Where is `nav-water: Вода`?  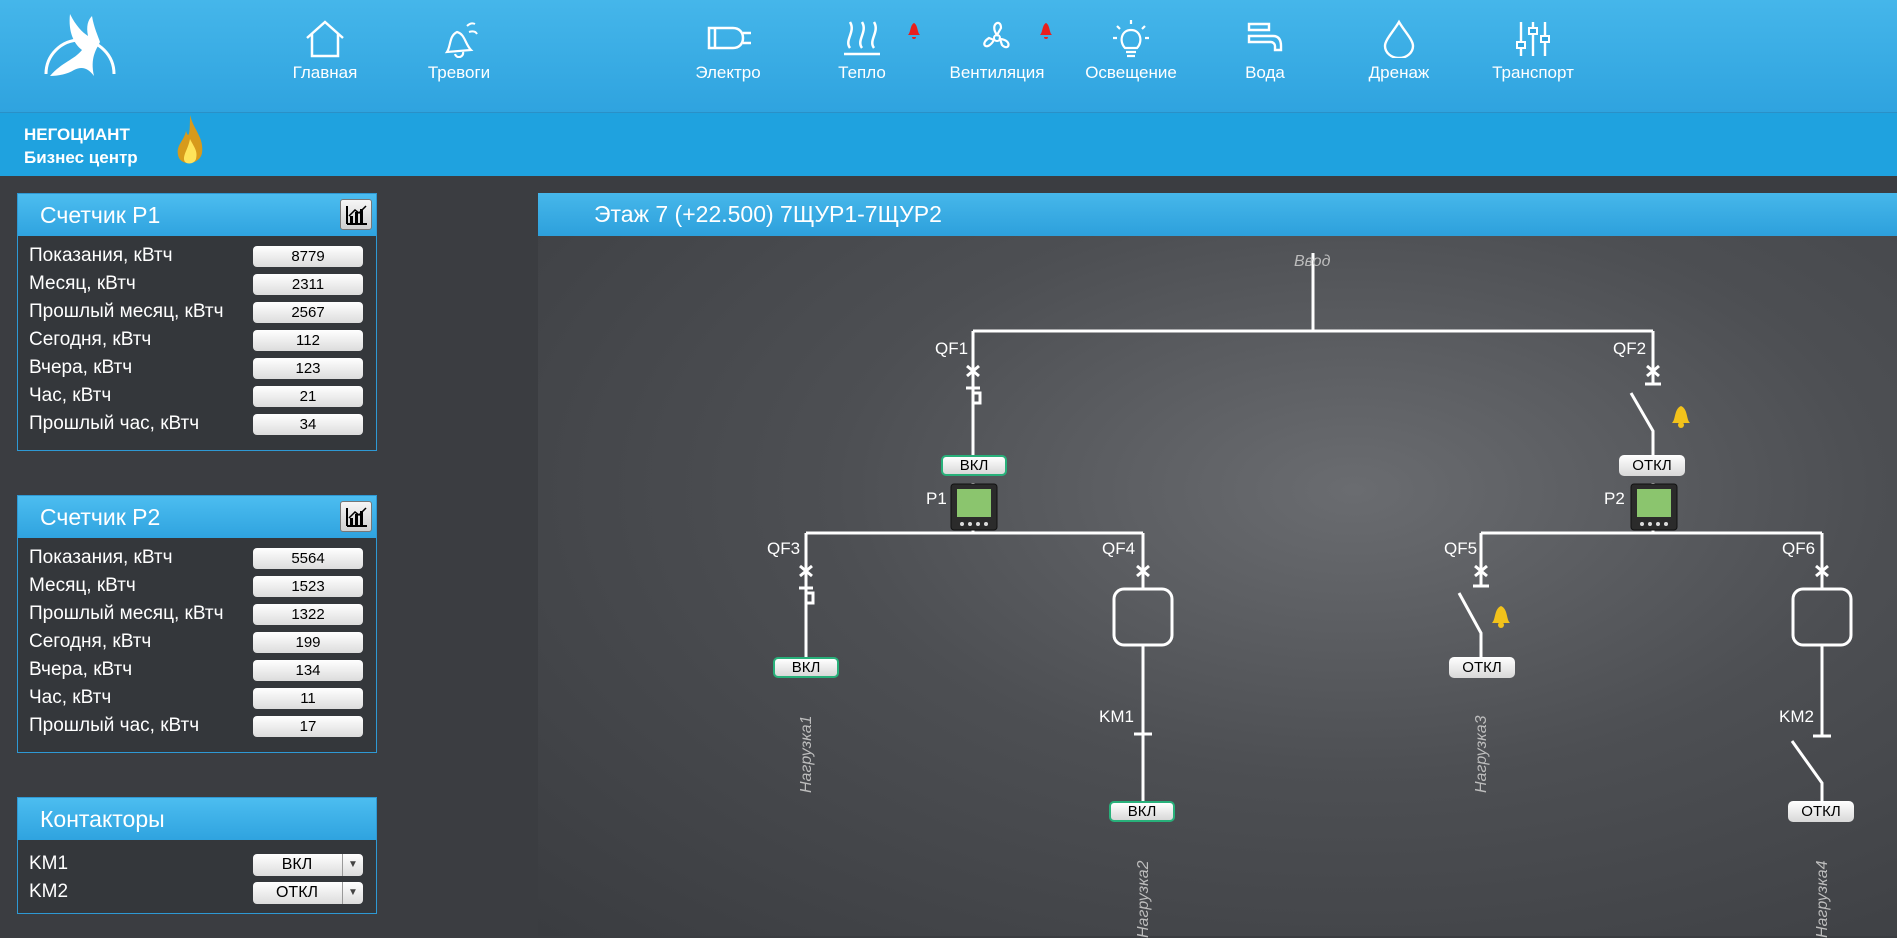 nav-water: Вода is located at coordinates (1265, 58).